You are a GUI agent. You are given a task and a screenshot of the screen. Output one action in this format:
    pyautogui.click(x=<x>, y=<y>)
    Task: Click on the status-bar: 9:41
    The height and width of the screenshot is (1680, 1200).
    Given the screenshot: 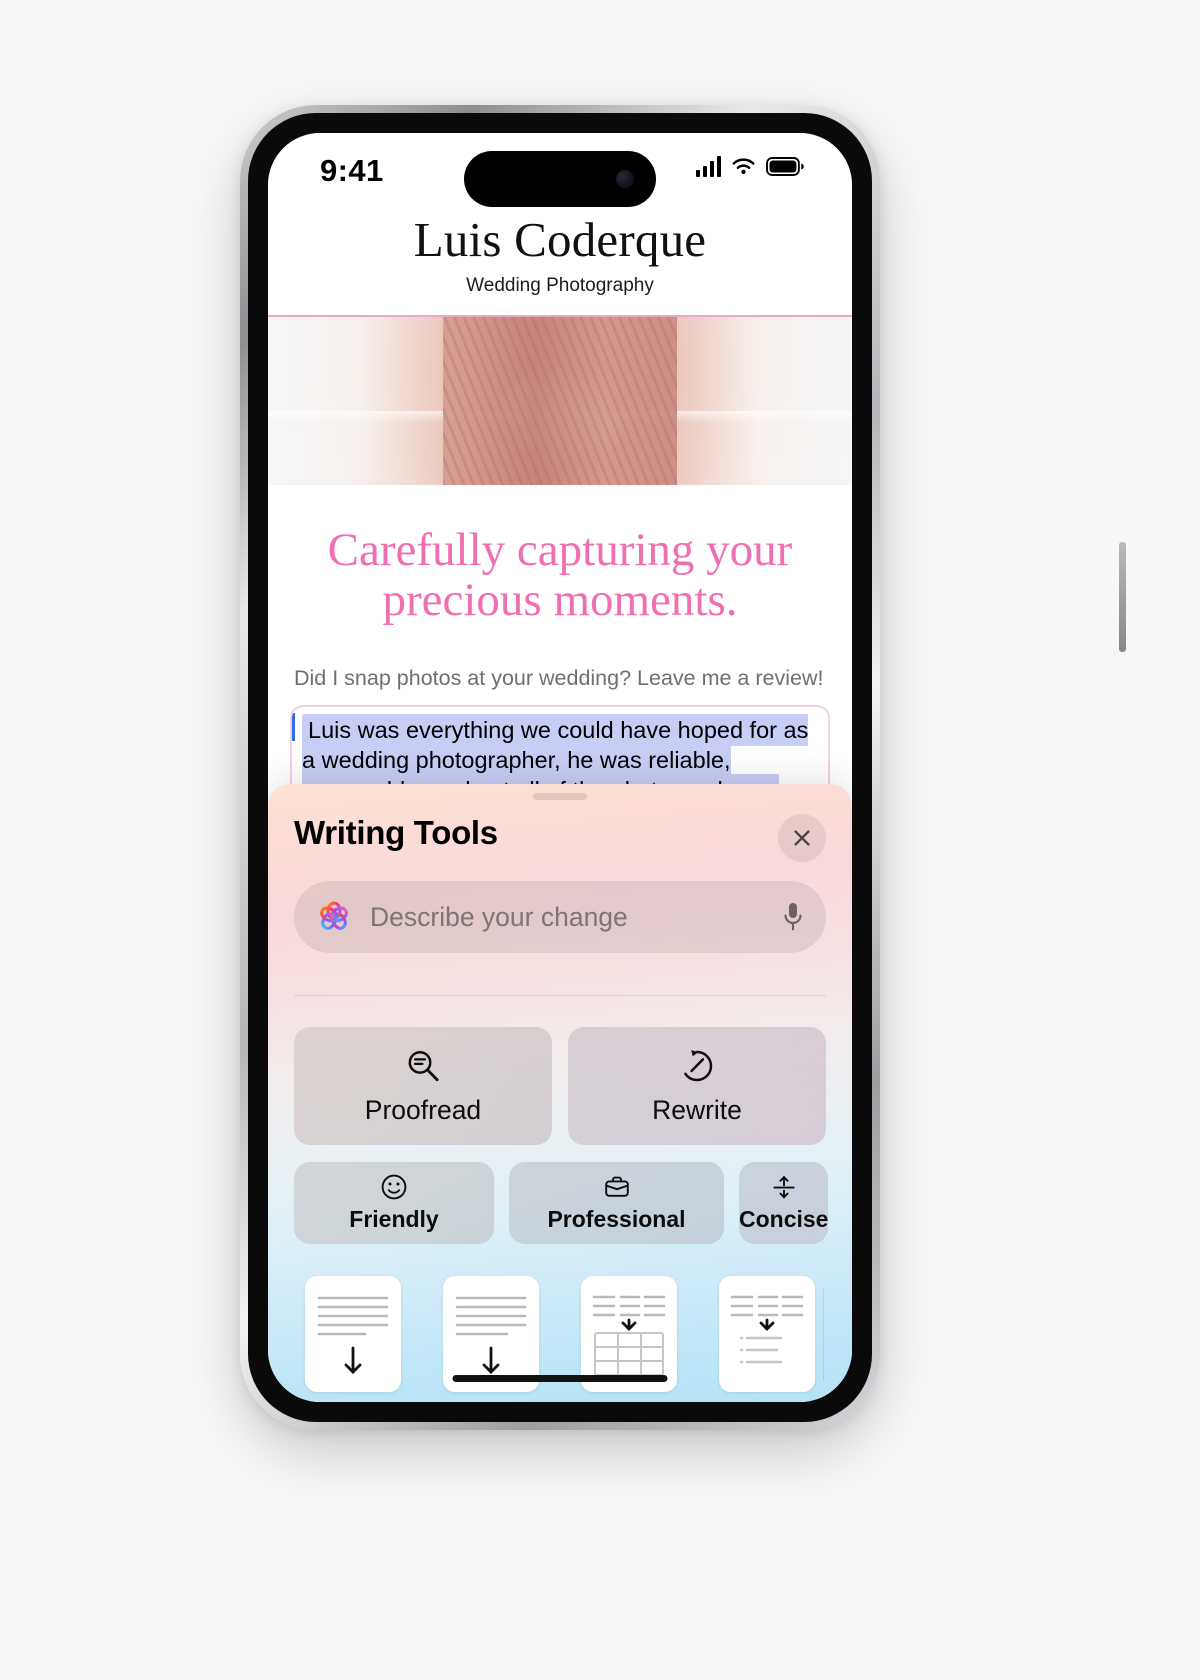 What is the action you would take?
    pyautogui.click(x=560, y=171)
    